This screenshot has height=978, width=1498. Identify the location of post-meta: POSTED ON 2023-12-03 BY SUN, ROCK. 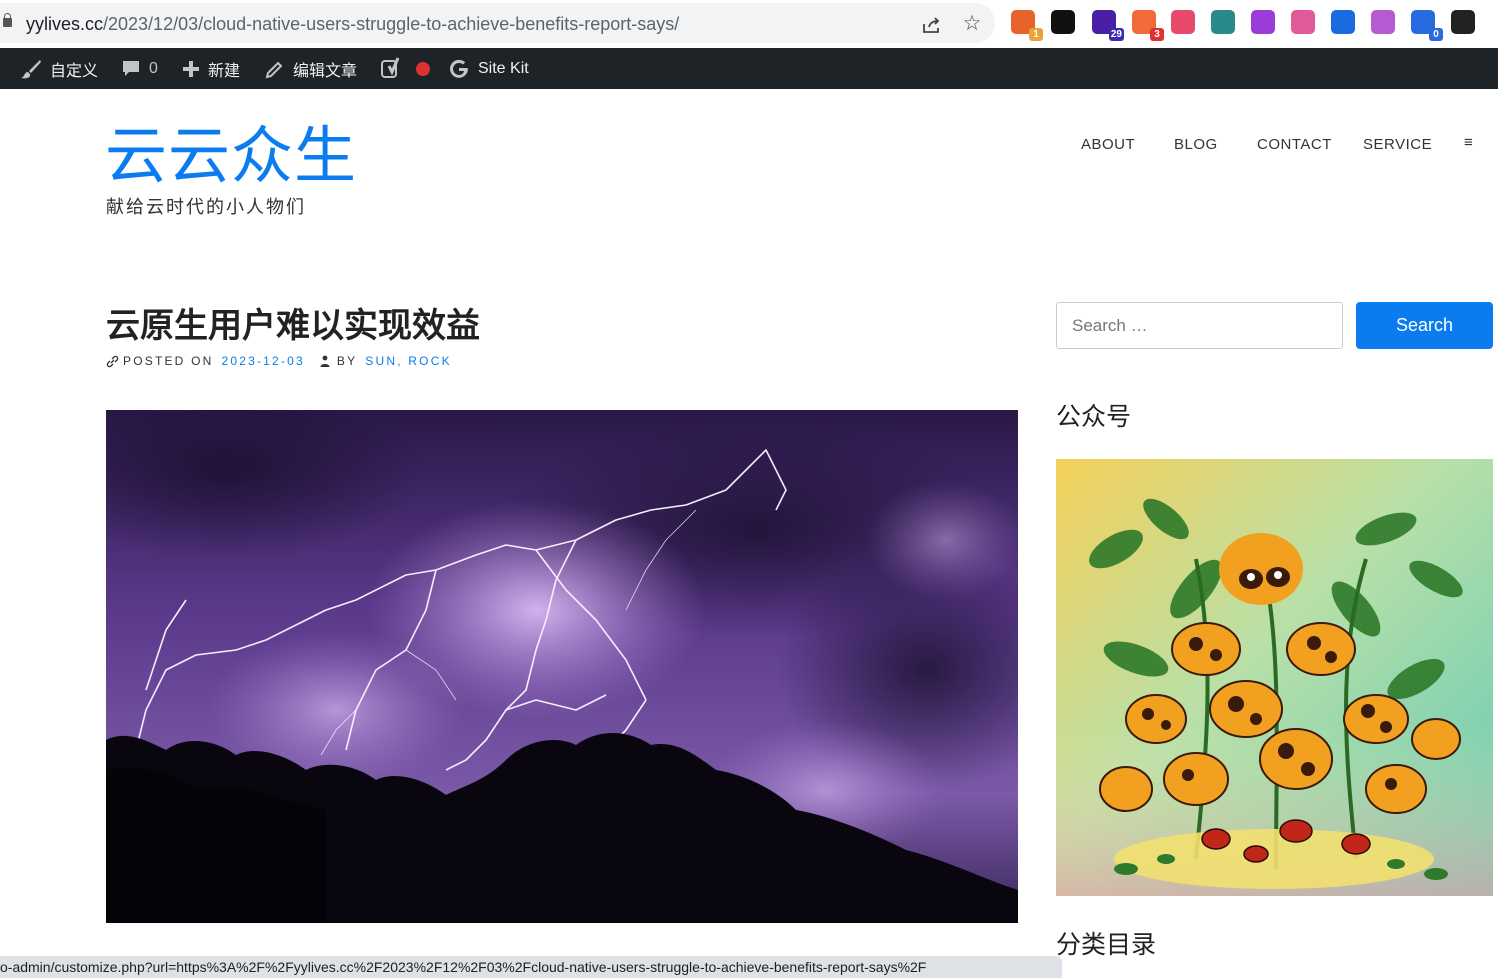
(279, 361).